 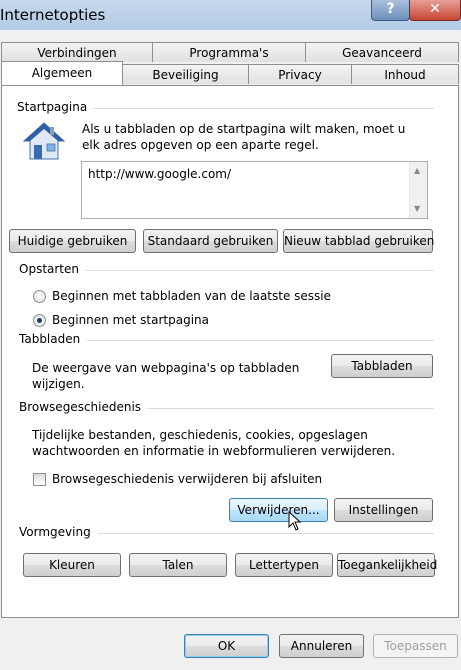 What do you see at coordinates (72, 241) in the screenshot?
I see `huidige-gebruiken-button: Huidige gebruiken` at bounding box center [72, 241].